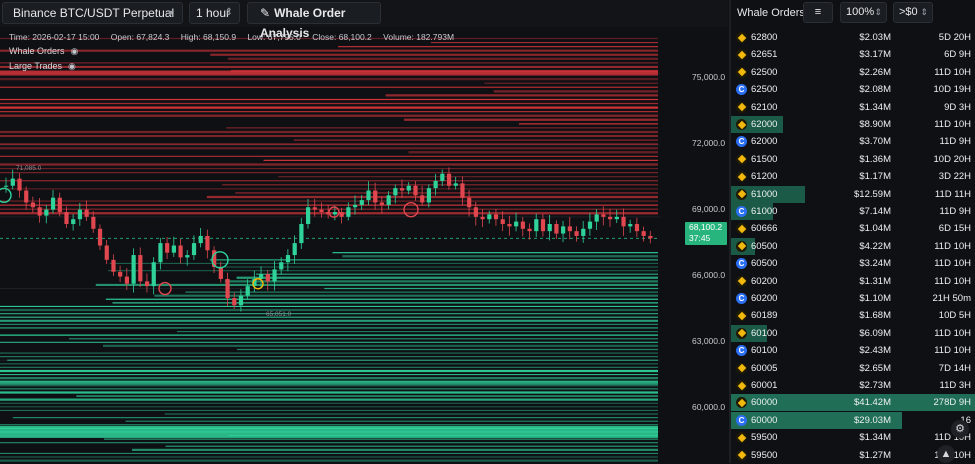 Image resolution: width=975 pixels, height=464 pixels. What do you see at coordinates (764, 124) in the screenshot?
I see `order-price: 62000` at bounding box center [764, 124].